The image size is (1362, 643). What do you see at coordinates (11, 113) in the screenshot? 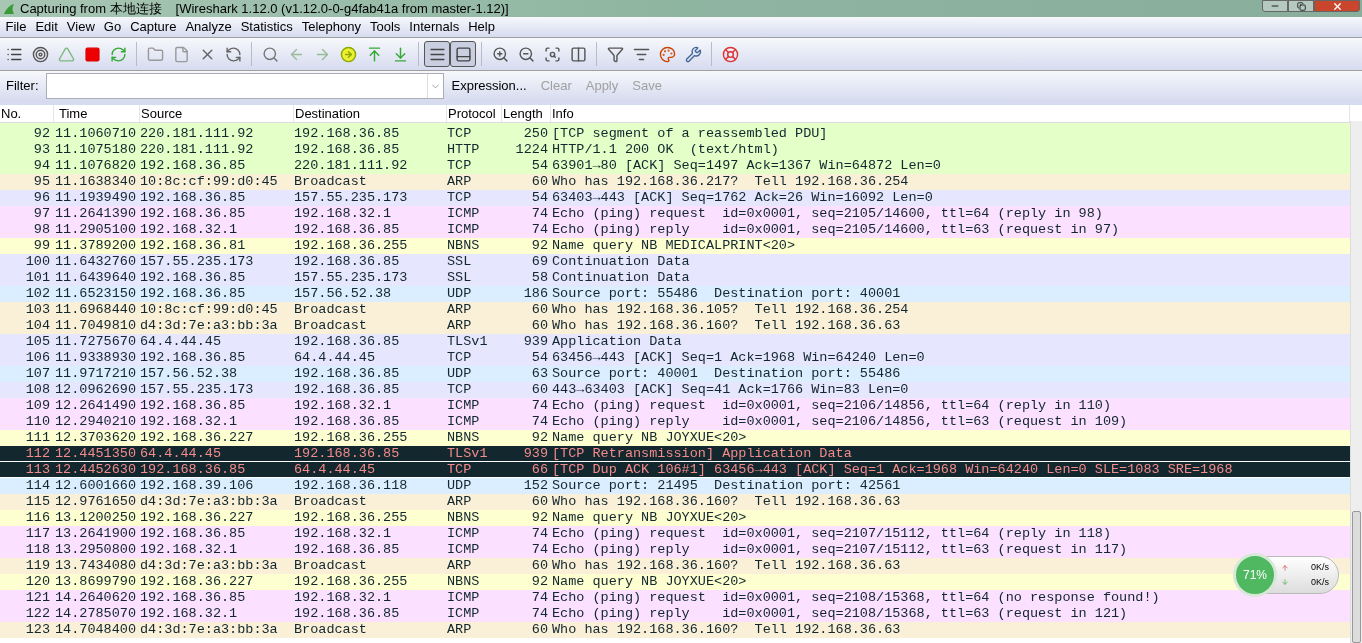
I see `column-heading: No.` at bounding box center [11, 113].